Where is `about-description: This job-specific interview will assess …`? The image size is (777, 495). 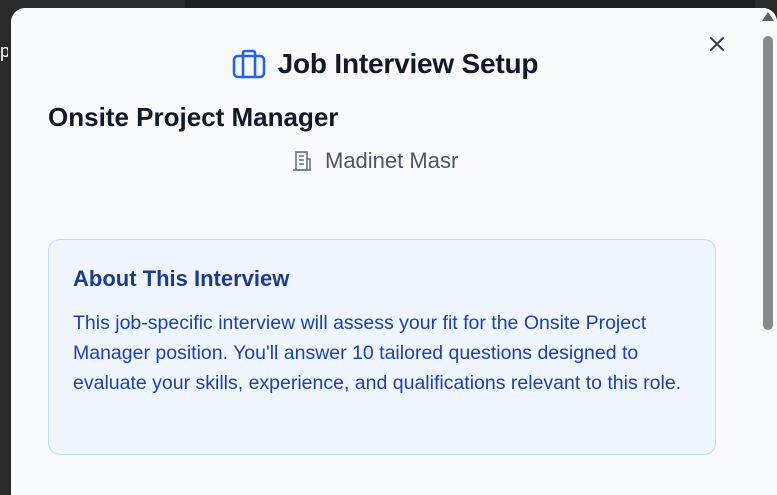 about-description: This job-specific interview will assess … is located at coordinates (377, 353).